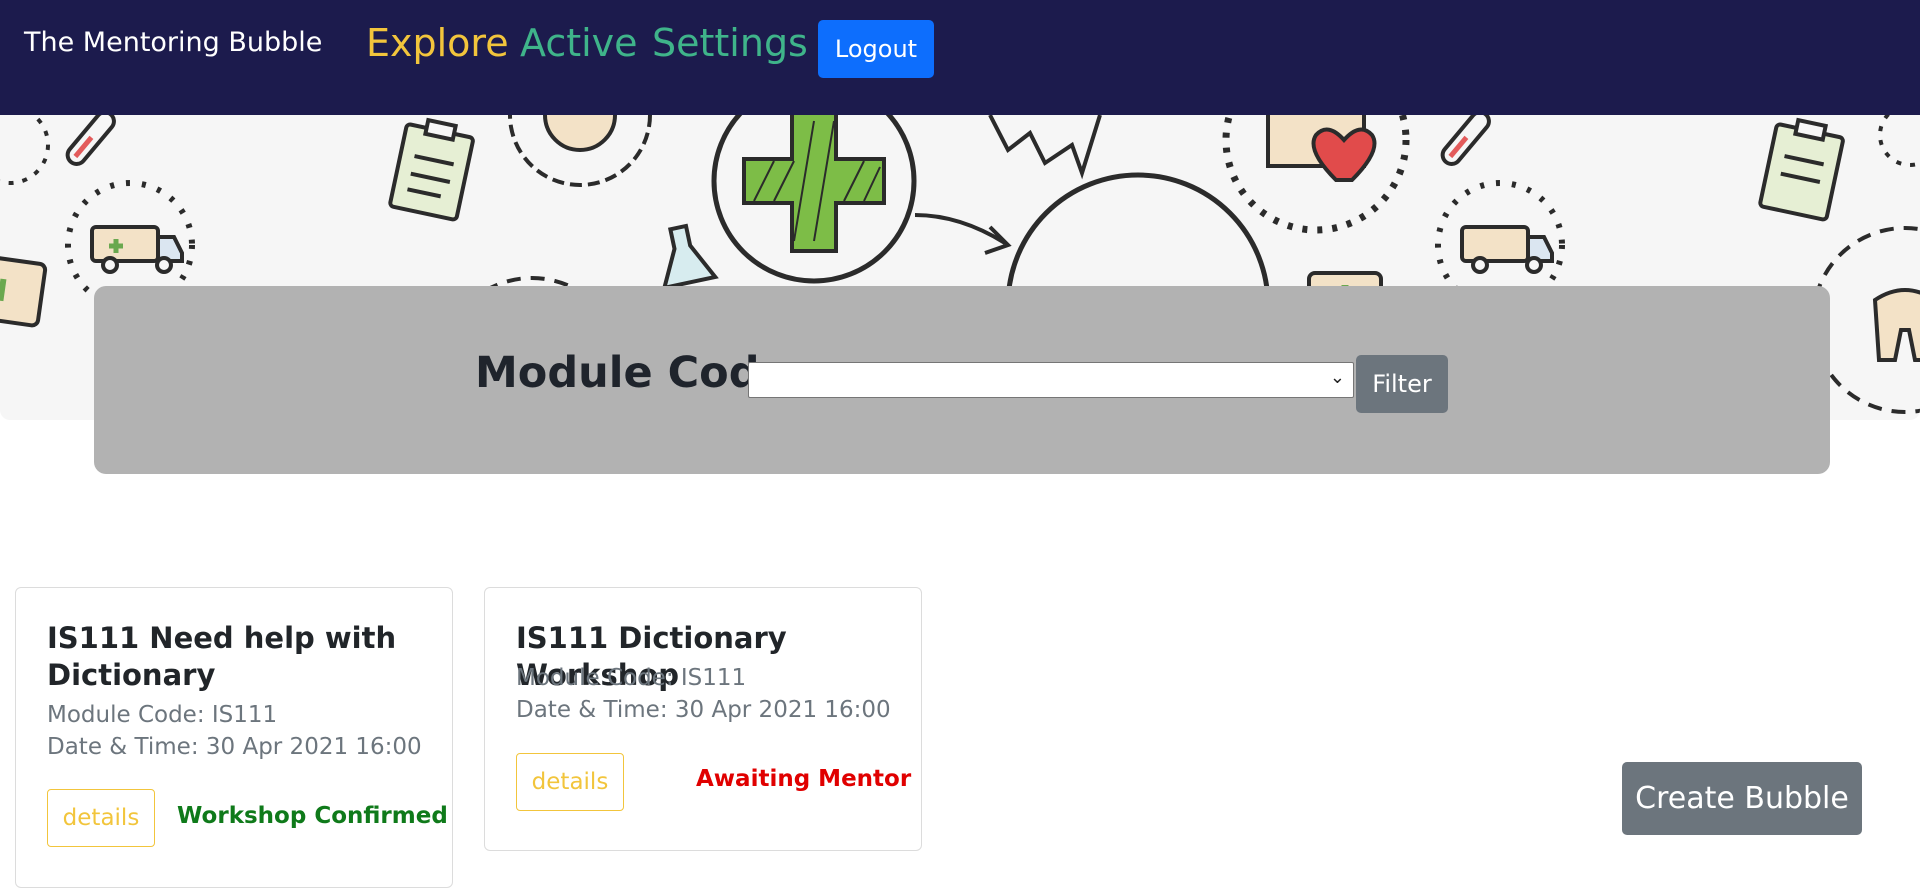  Describe the element at coordinates (1316, 174) in the screenshot. I see `heart-icon` at that location.